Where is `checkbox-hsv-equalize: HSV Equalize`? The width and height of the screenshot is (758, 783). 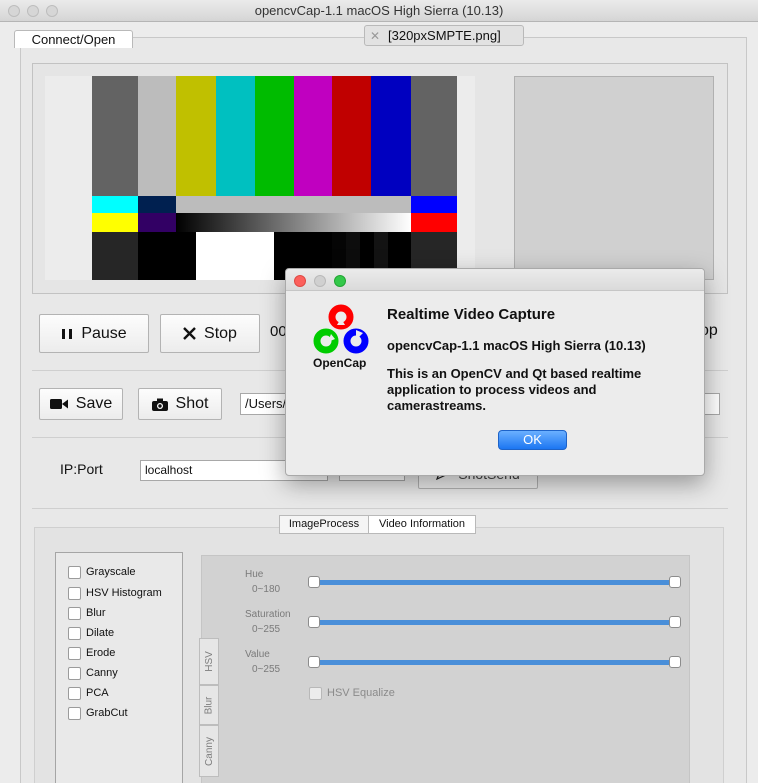 checkbox-hsv-equalize: HSV Equalize is located at coordinates (352, 693).